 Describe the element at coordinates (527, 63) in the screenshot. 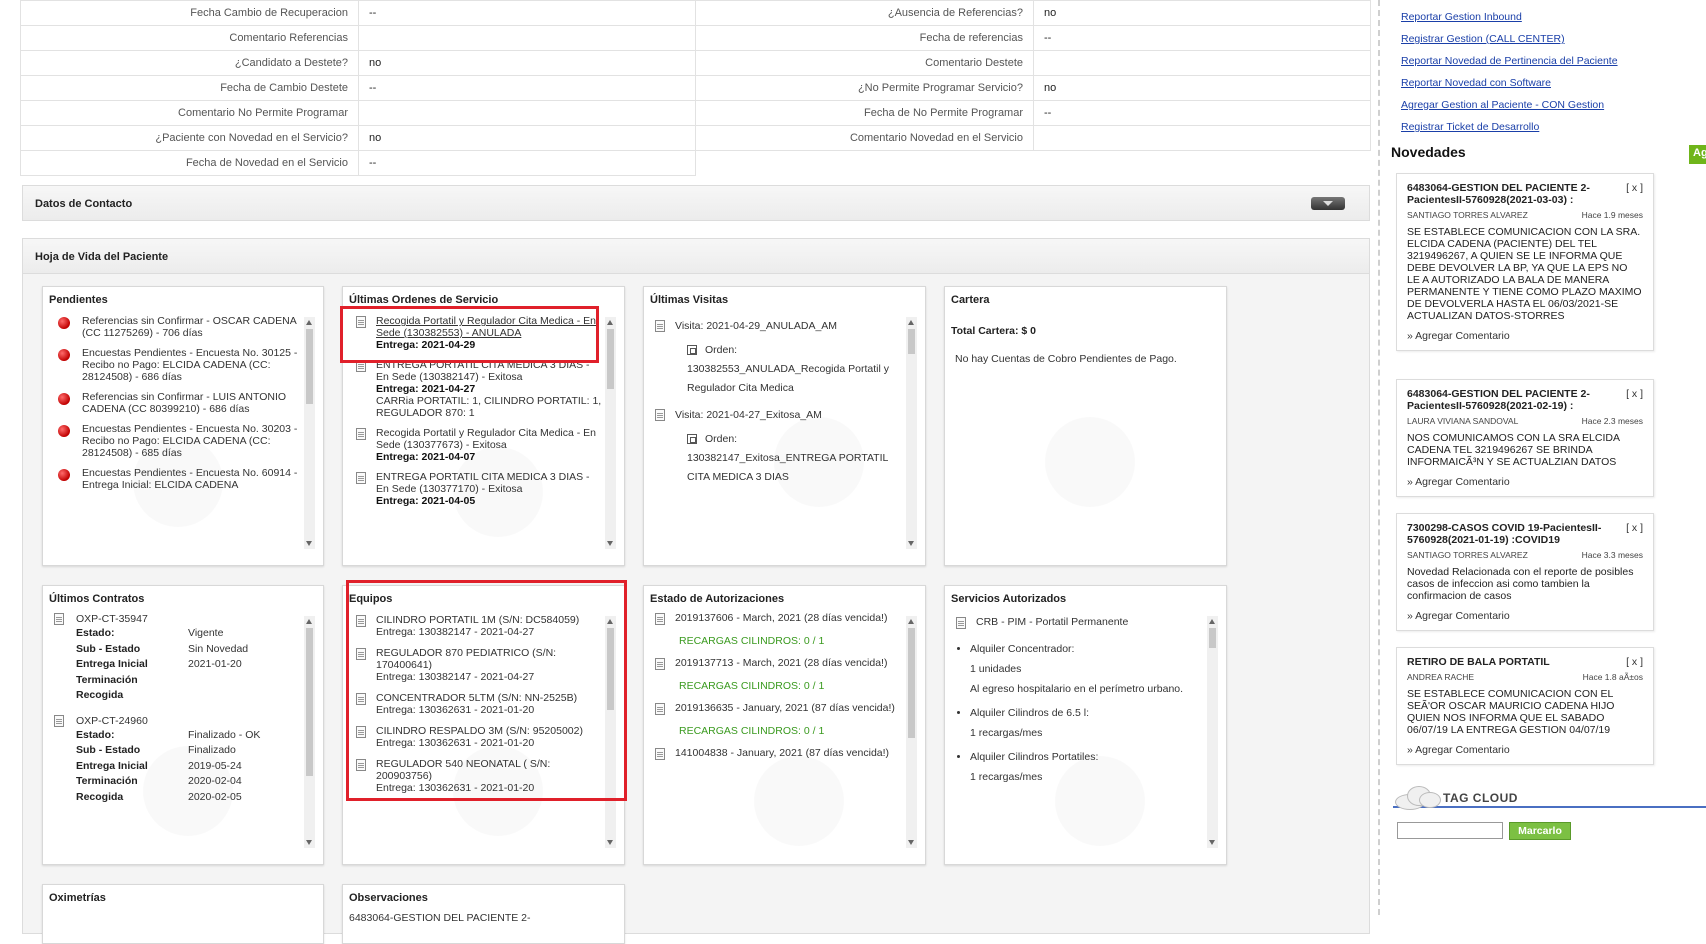

I see `info-value: no` at that location.